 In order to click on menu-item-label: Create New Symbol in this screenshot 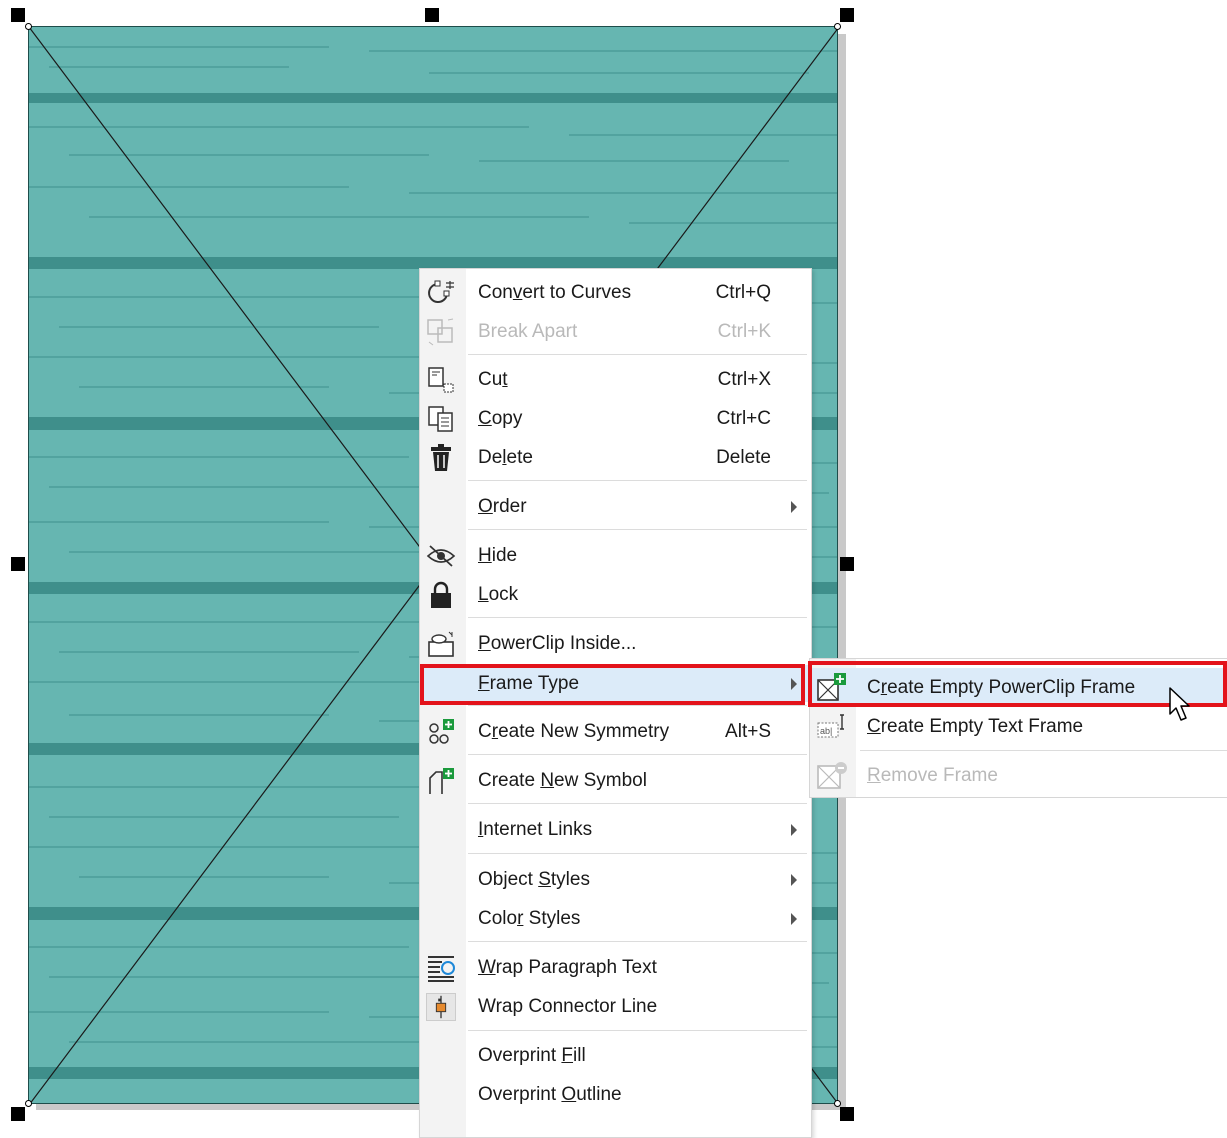, I will do `click(562, 780)`.